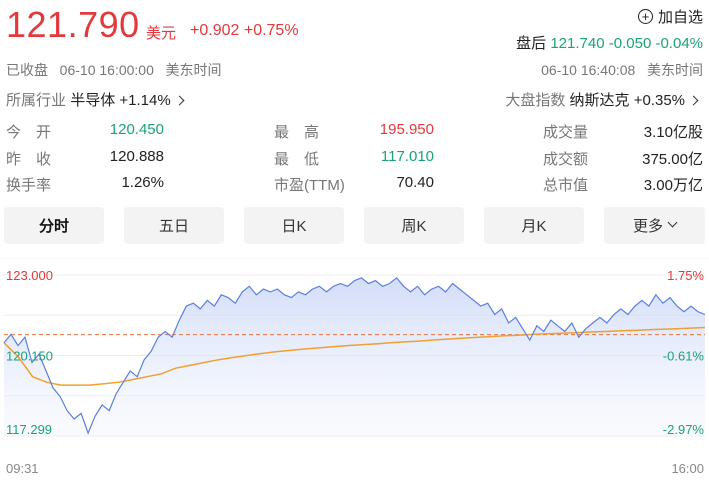 The image size is (709, 484). What do you see at coordinates (566, 132) in the screenshot?
I see `stat-key-volume: 成交量` at bounding box center [566, 132].